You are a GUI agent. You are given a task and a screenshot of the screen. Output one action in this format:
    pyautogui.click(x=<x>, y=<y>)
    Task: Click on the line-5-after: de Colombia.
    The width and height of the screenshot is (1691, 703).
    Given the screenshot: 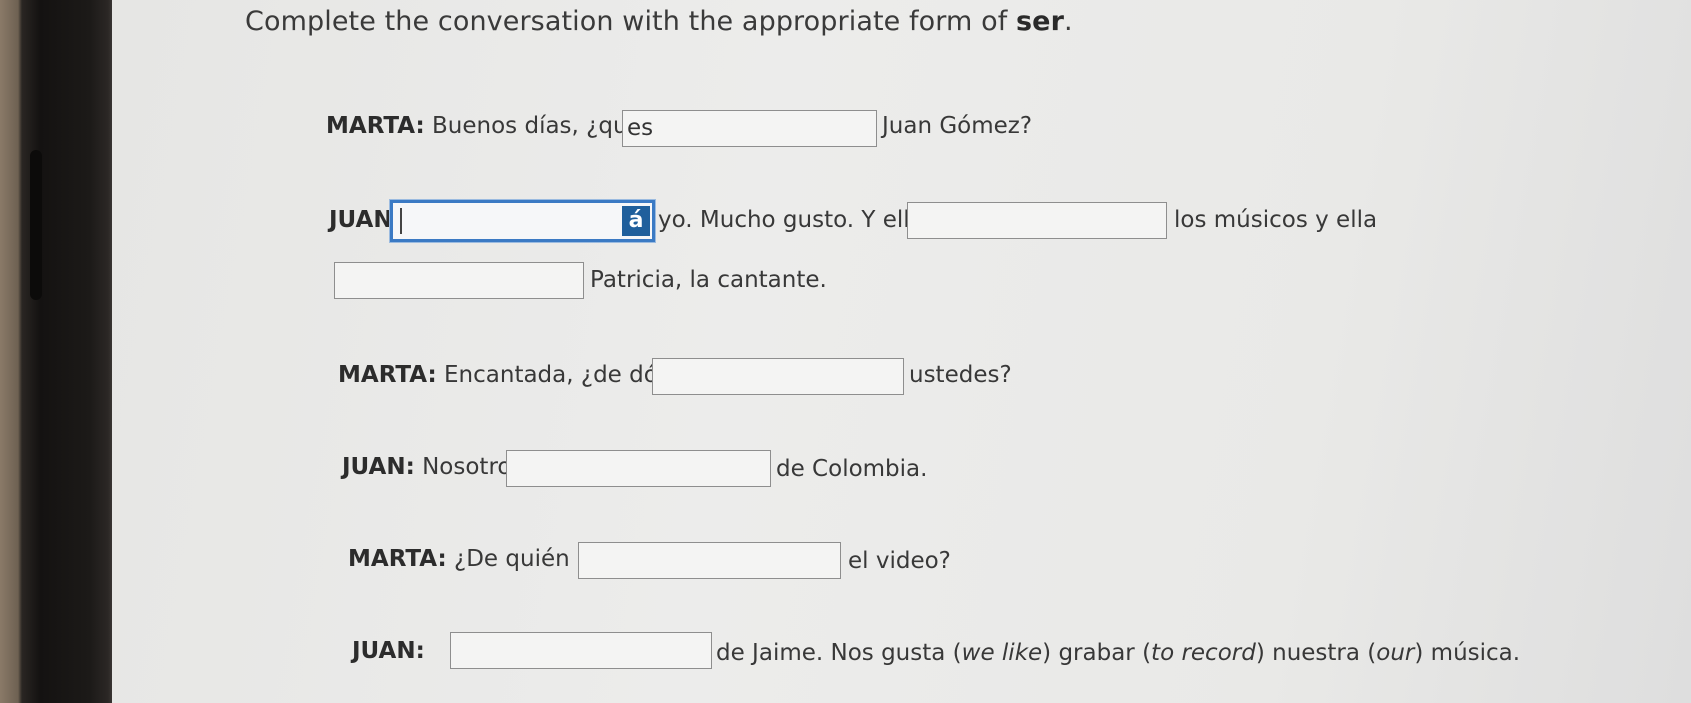 What is the action you would take?
    pyautogui.click(x=851, y=469)
    